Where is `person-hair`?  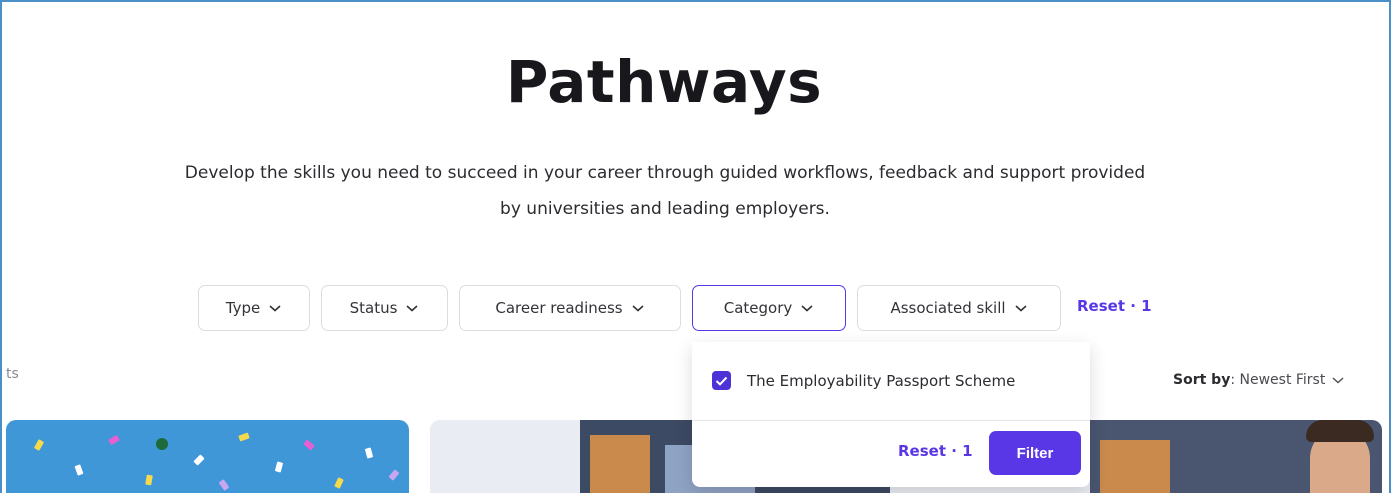
person-hair is located at coordinates (1340, 431).